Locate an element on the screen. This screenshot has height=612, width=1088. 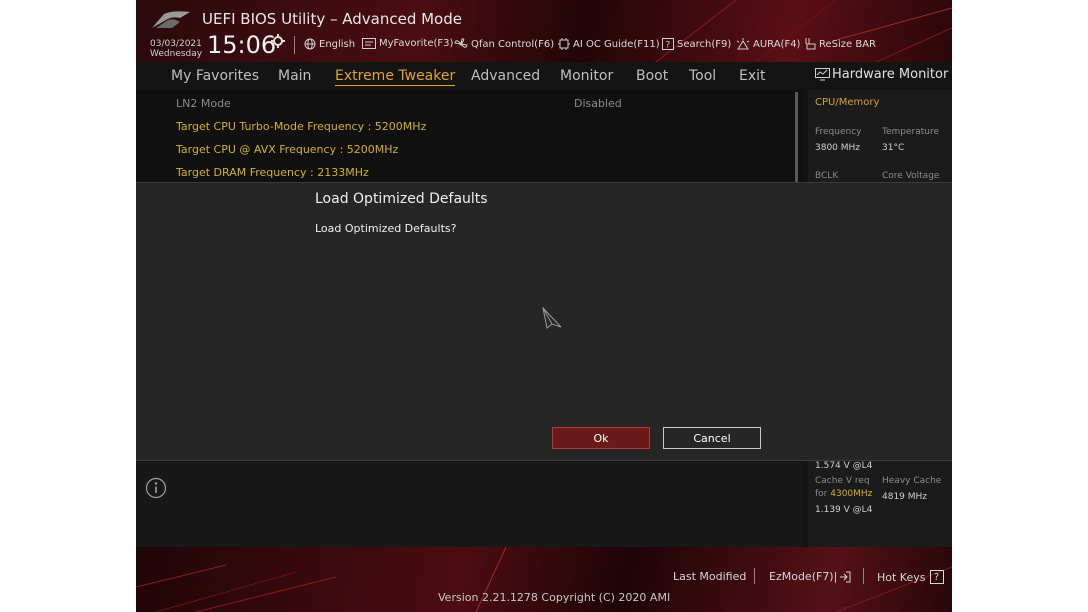
toolbar-myfavorite-label: MyFavorite(F3) is located at coordinates (416, 43).